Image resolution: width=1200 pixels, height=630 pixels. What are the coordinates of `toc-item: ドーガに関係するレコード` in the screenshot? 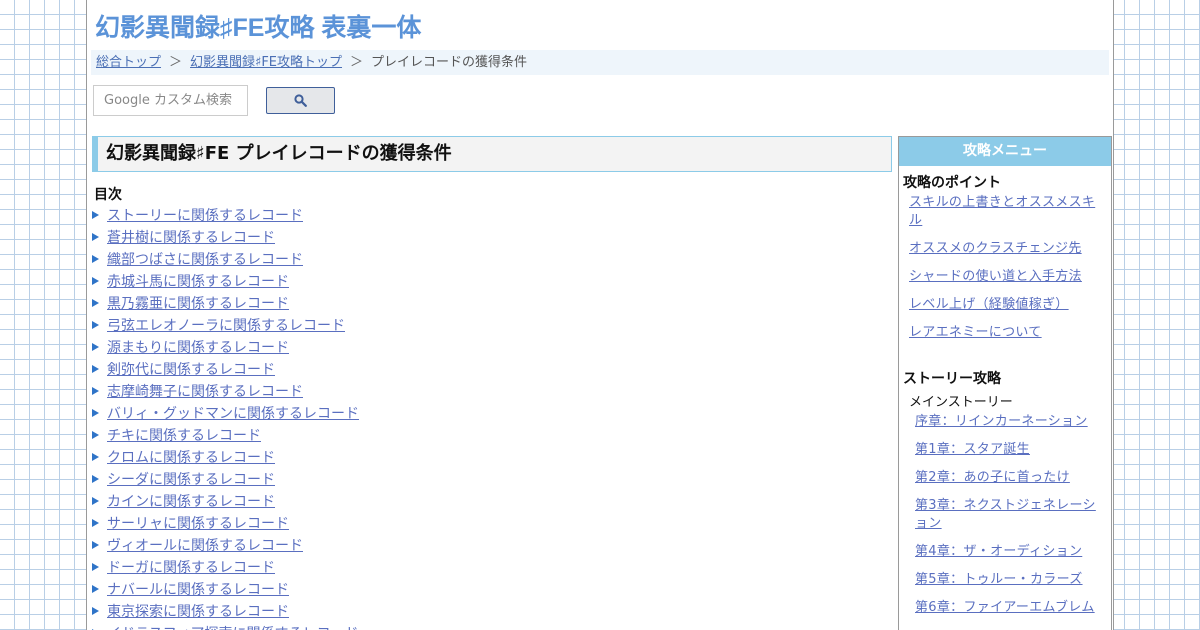 It's located at (225, 567).